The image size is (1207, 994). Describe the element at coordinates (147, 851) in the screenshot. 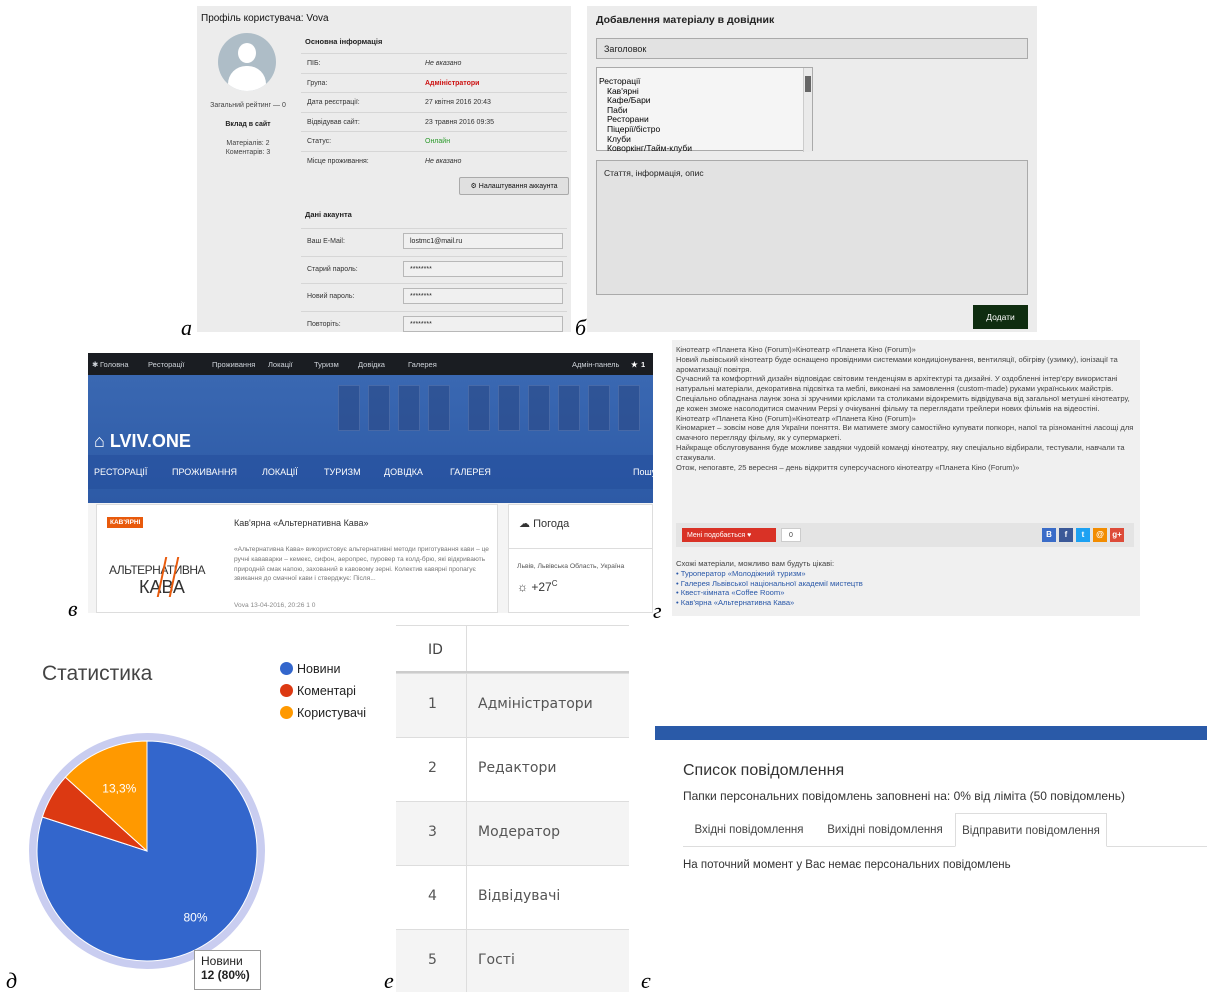

I see `pie-chart: 80% 13,3%` at that location.